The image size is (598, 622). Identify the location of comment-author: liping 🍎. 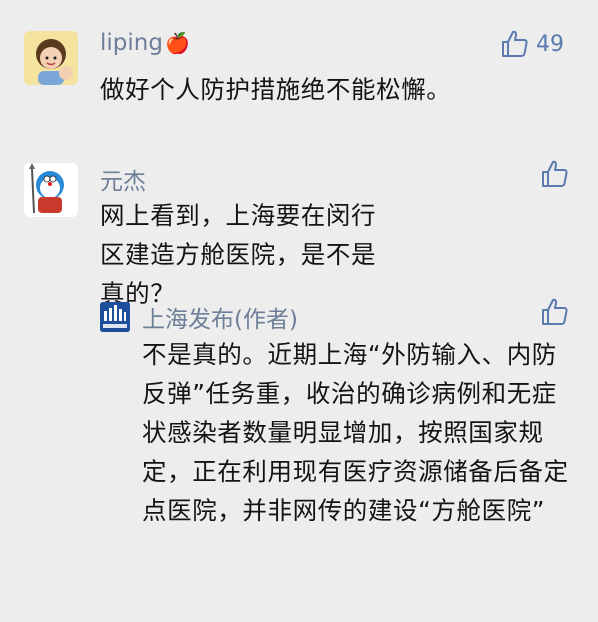
(145, 43).